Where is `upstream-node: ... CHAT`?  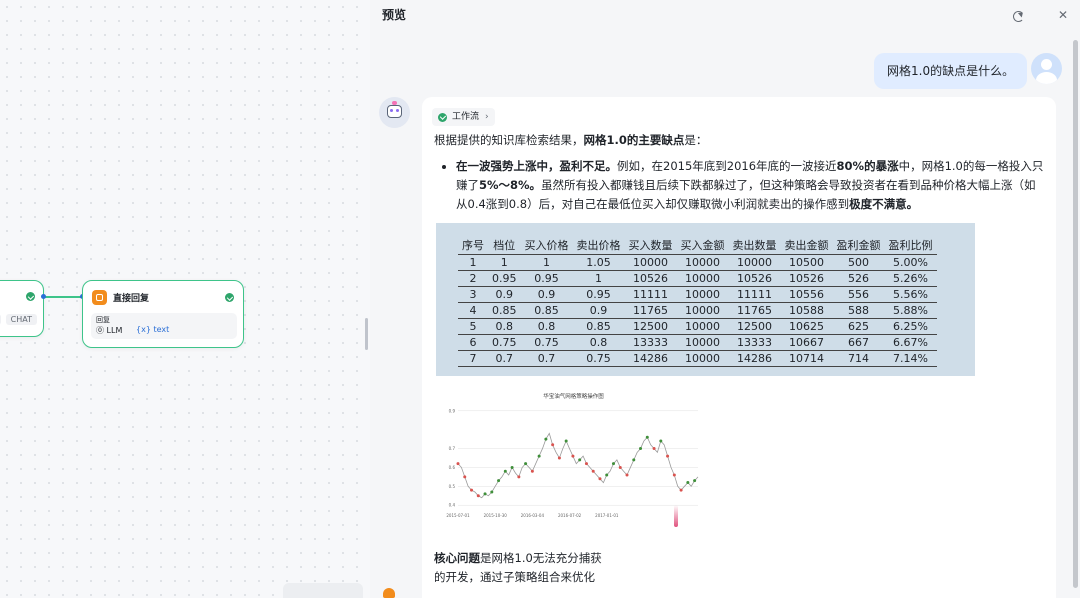
upstream-node: ... CHAT is located at coordinates (22, 308).